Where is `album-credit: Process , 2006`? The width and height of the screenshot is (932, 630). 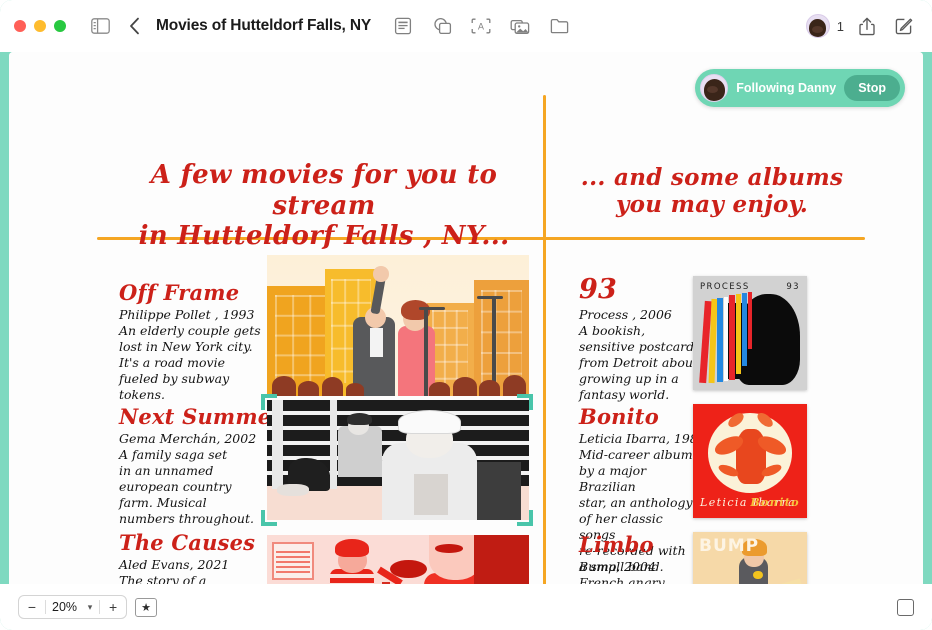 album-credit: Process , 2006 is located at coordinates (625, 314).